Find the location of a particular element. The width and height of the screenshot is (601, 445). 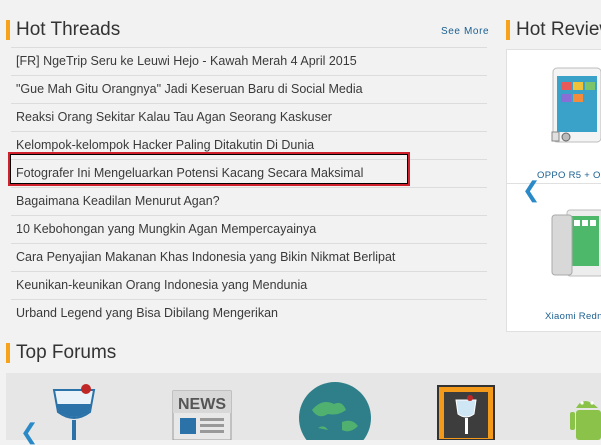

globe-icon is located at coordinates (335, 412).